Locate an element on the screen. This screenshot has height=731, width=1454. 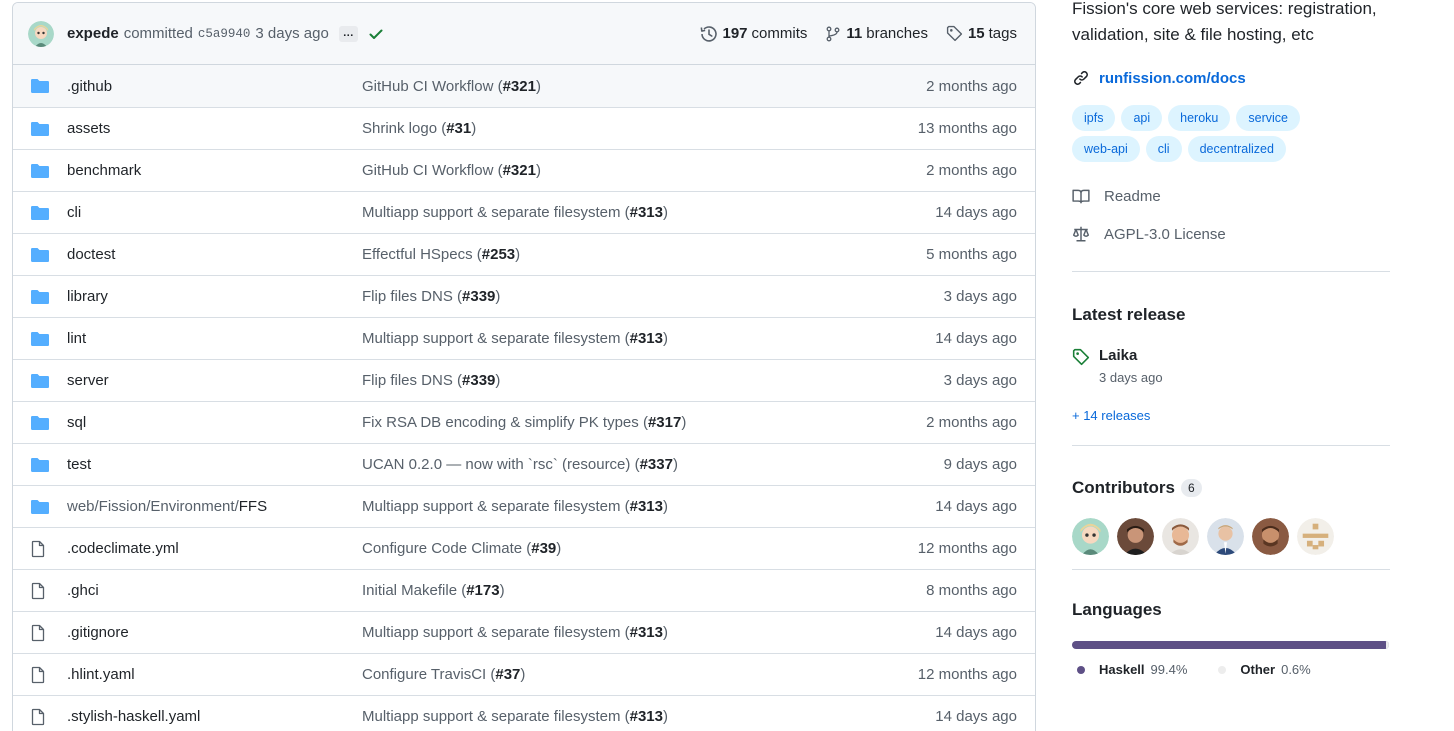
commit-message-link: Shrink logo (#31) is located at coordinates (419, 128).